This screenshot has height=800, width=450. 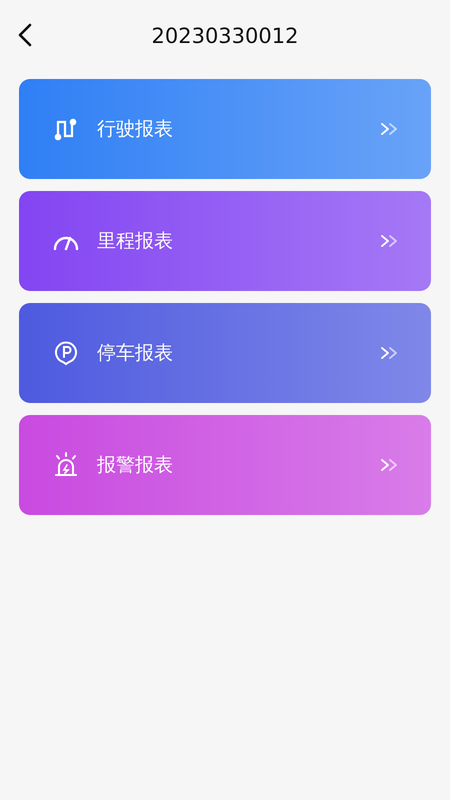 What do you see at coordinates (225, 129) in the screenshot?
I see `report-card: 行驶报表` at bounding box center [225, 129].